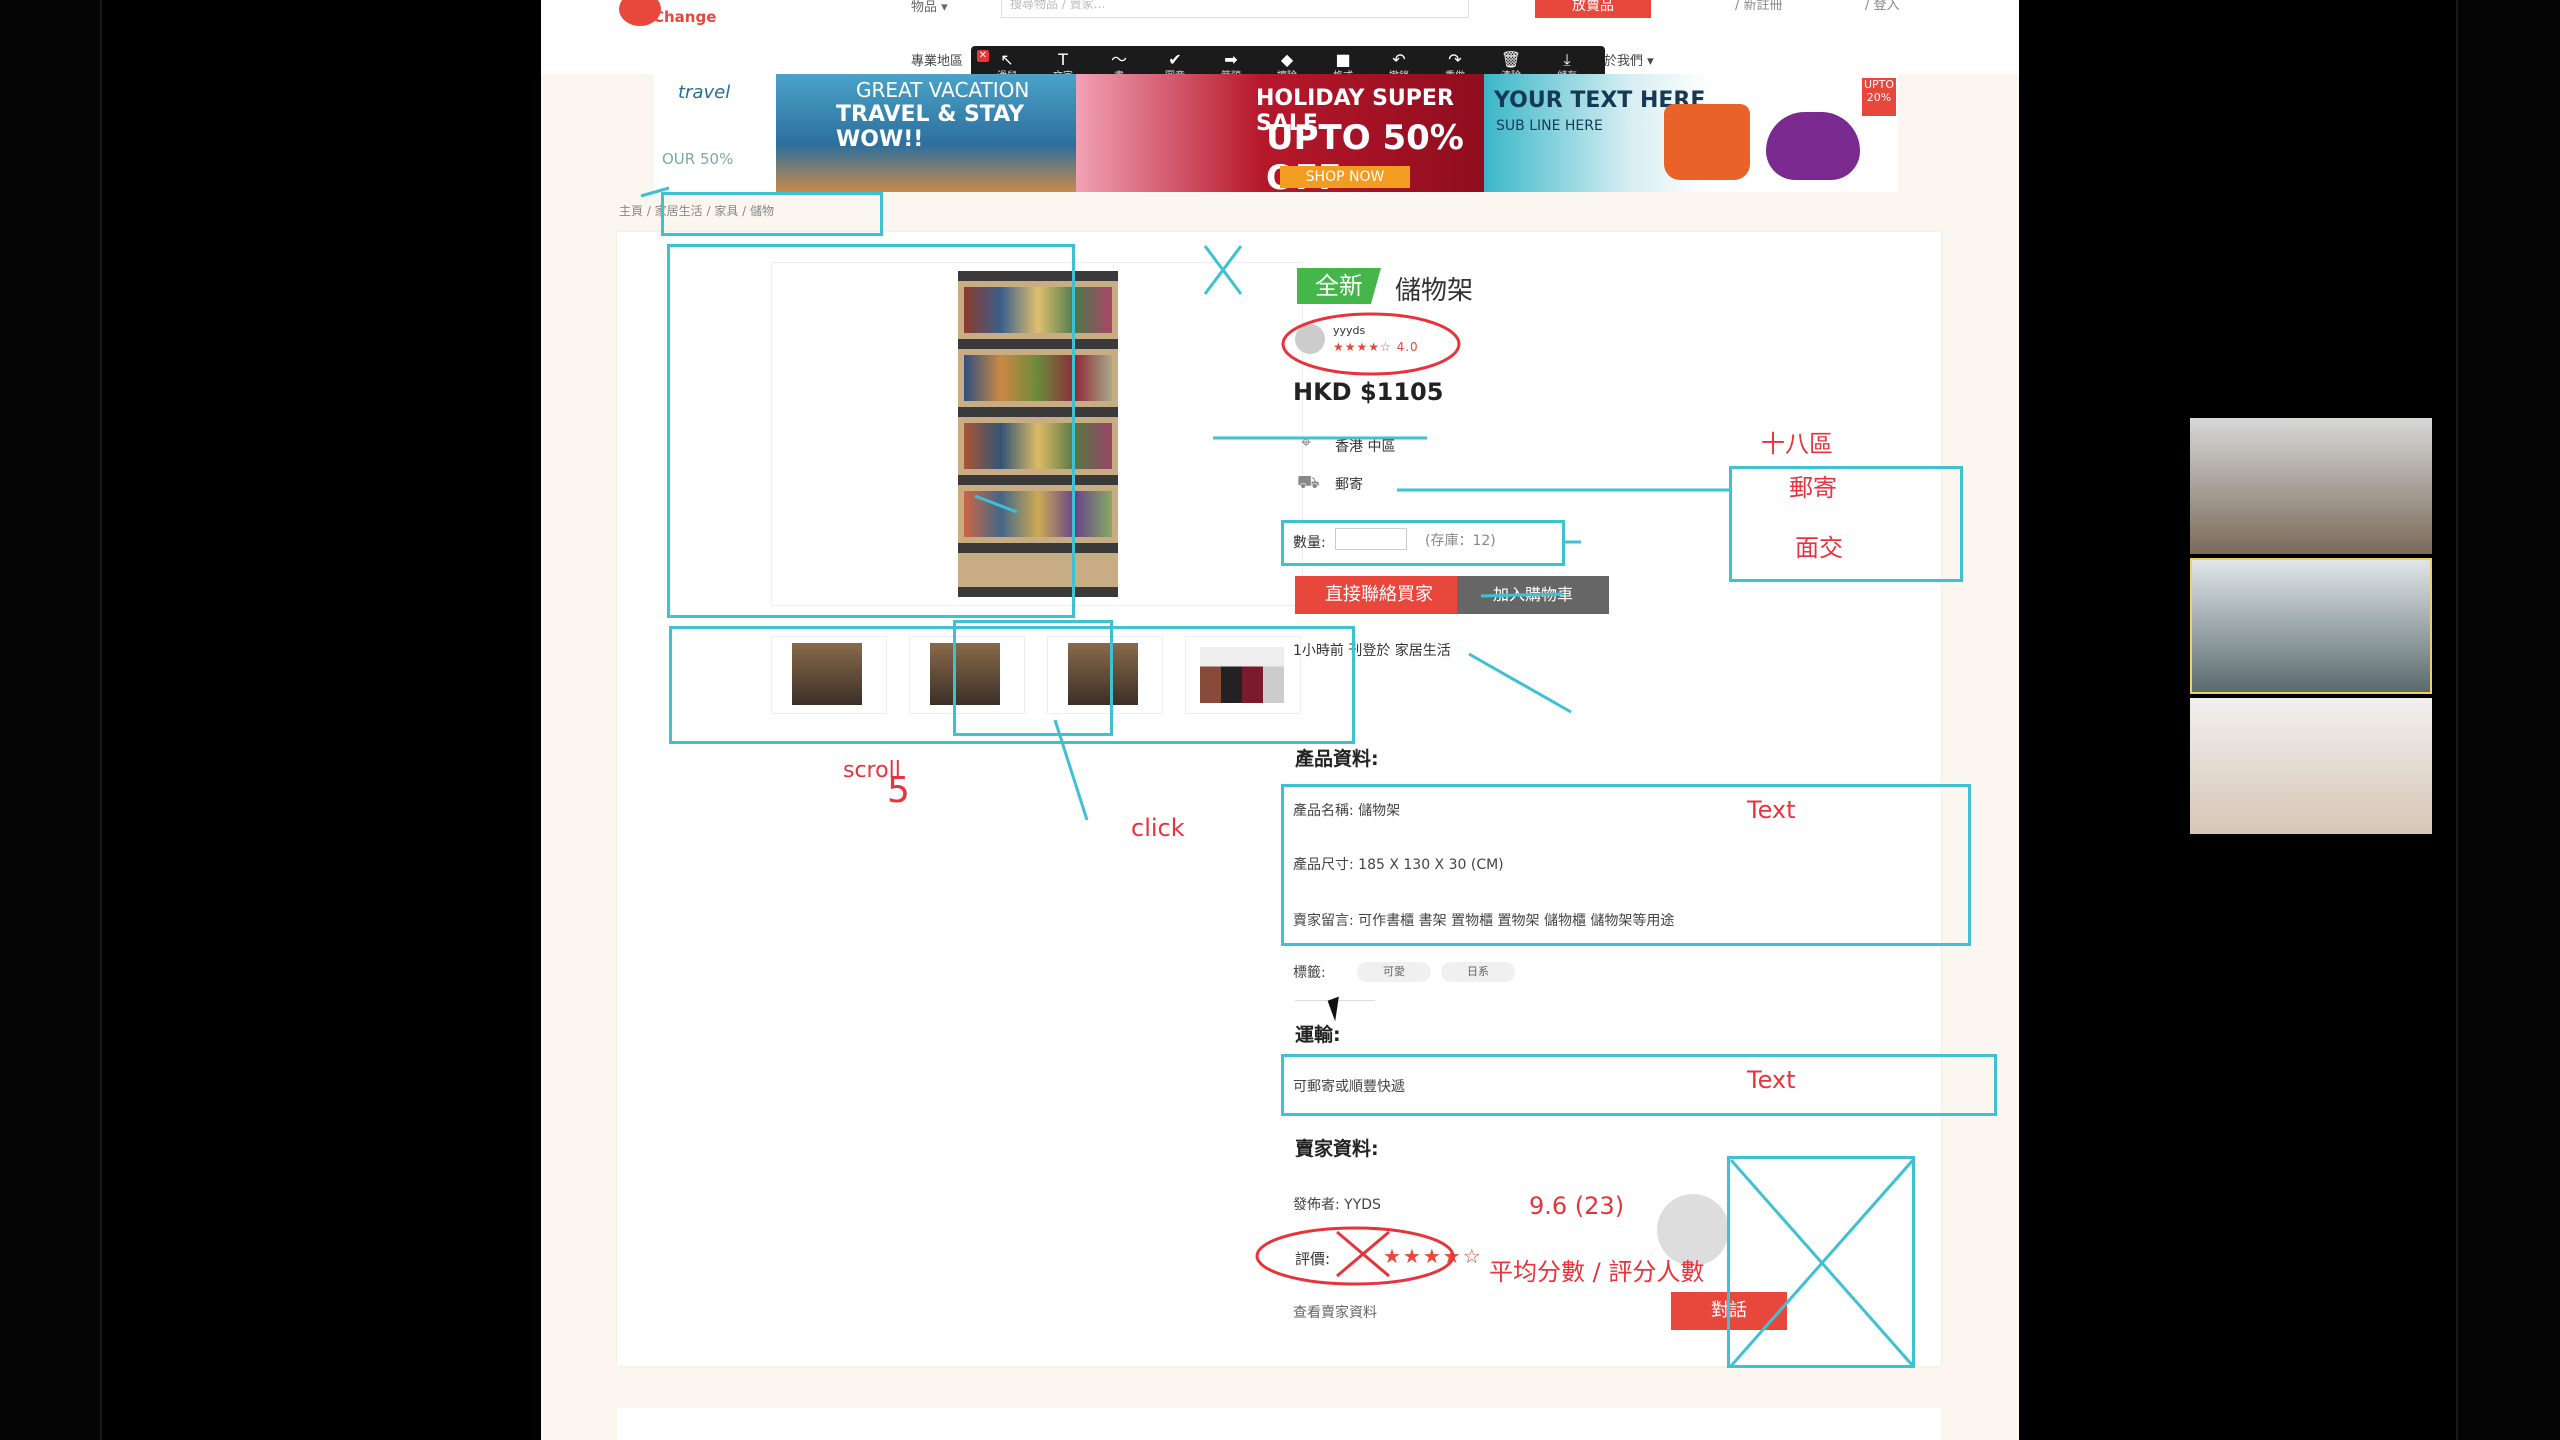  Describe the element at coordinates (996, 504) in the screenshot. I see `arrow-main-image` at that location.